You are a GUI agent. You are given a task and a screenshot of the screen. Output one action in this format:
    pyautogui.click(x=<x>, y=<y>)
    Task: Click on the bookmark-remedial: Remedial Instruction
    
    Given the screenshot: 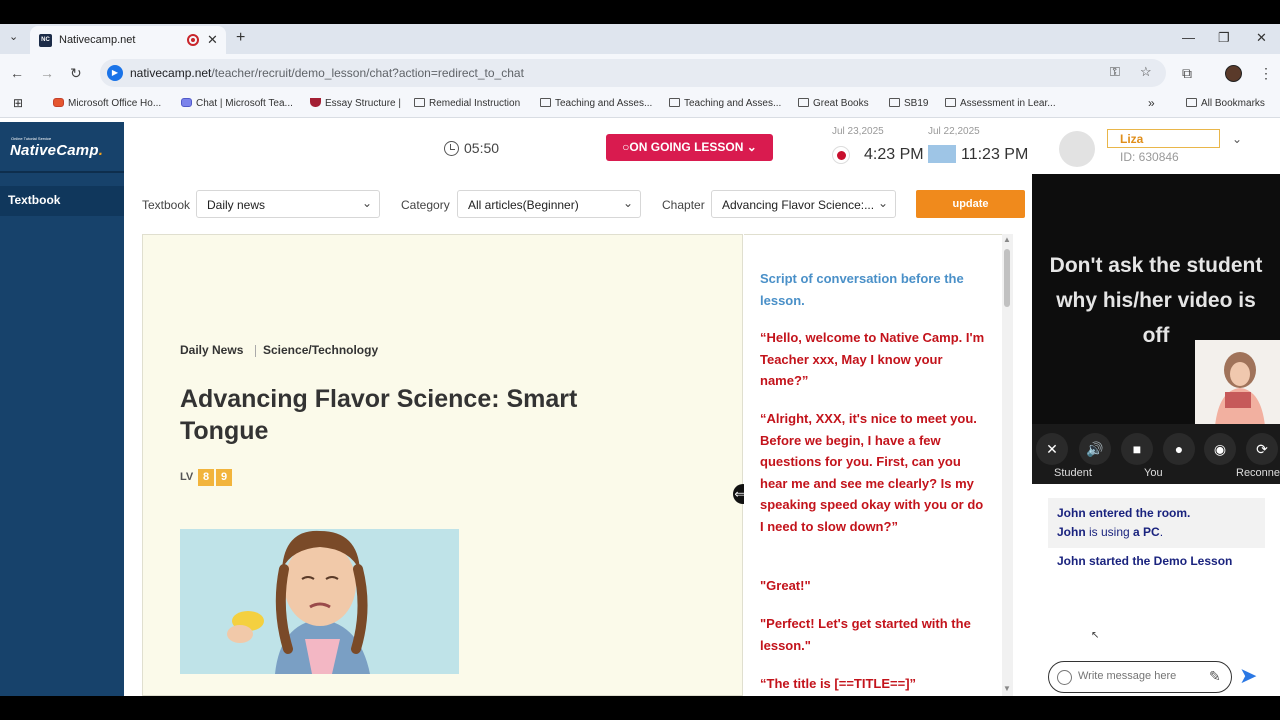 What is the action you would take?
    pyautogui.click(x=467, y=103)
    